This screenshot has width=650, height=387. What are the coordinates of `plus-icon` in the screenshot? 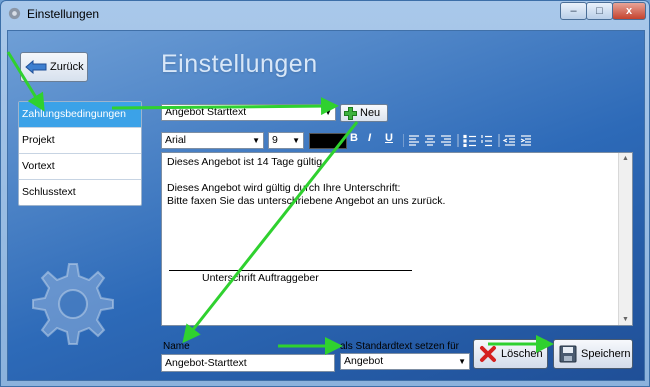 It's located at (350, 113).